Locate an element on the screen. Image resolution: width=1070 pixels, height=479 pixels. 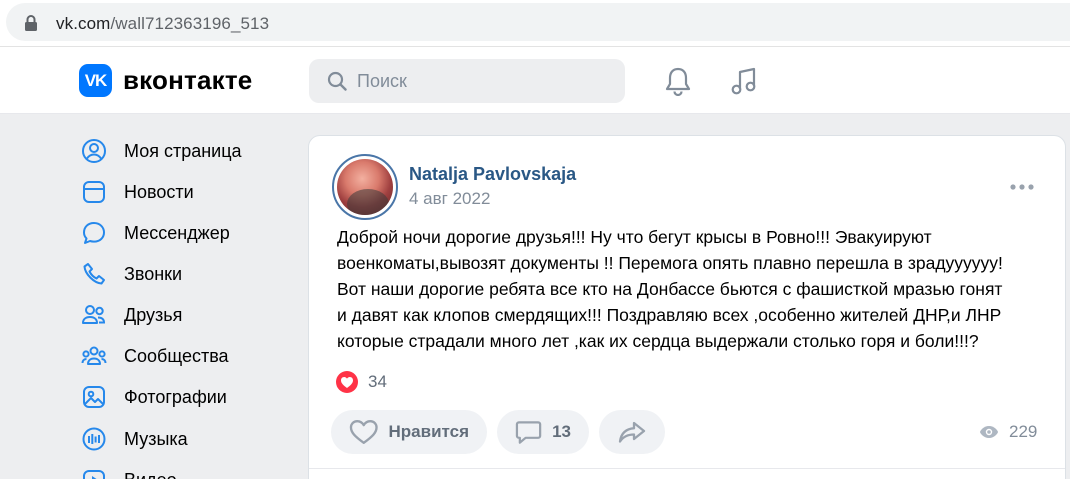
video-icon is located at coordinates (94, 474).